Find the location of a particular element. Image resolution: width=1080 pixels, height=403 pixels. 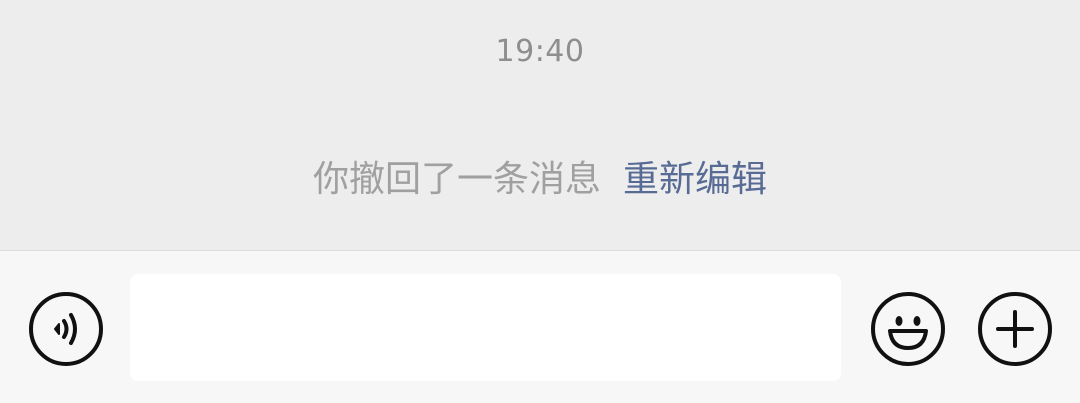

voice-icon is located at coordinates (65, 329).